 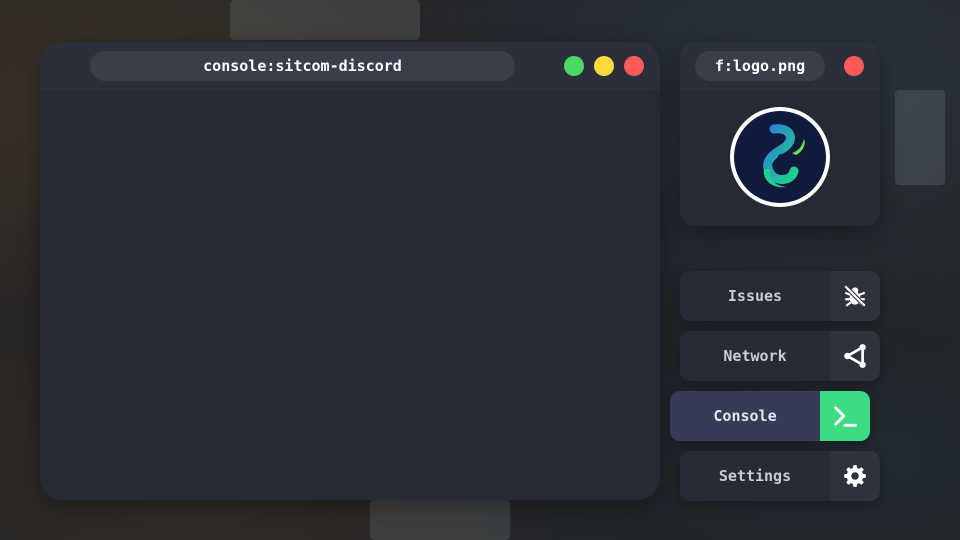 I want to click on background-phone, so click(x=920, y=137).